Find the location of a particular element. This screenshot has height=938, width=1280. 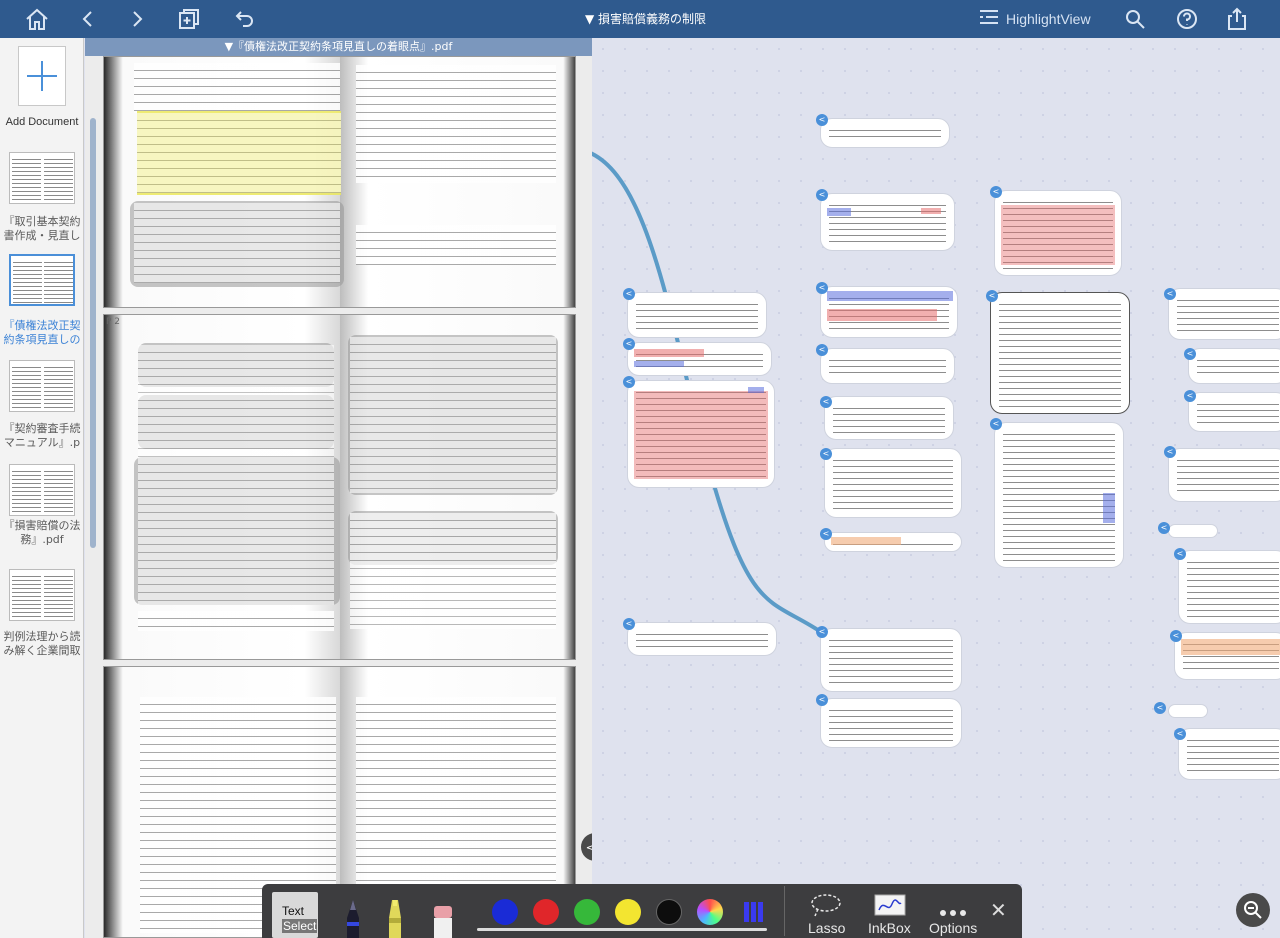

pen-tool-icon is located at coordinates (353, 918).